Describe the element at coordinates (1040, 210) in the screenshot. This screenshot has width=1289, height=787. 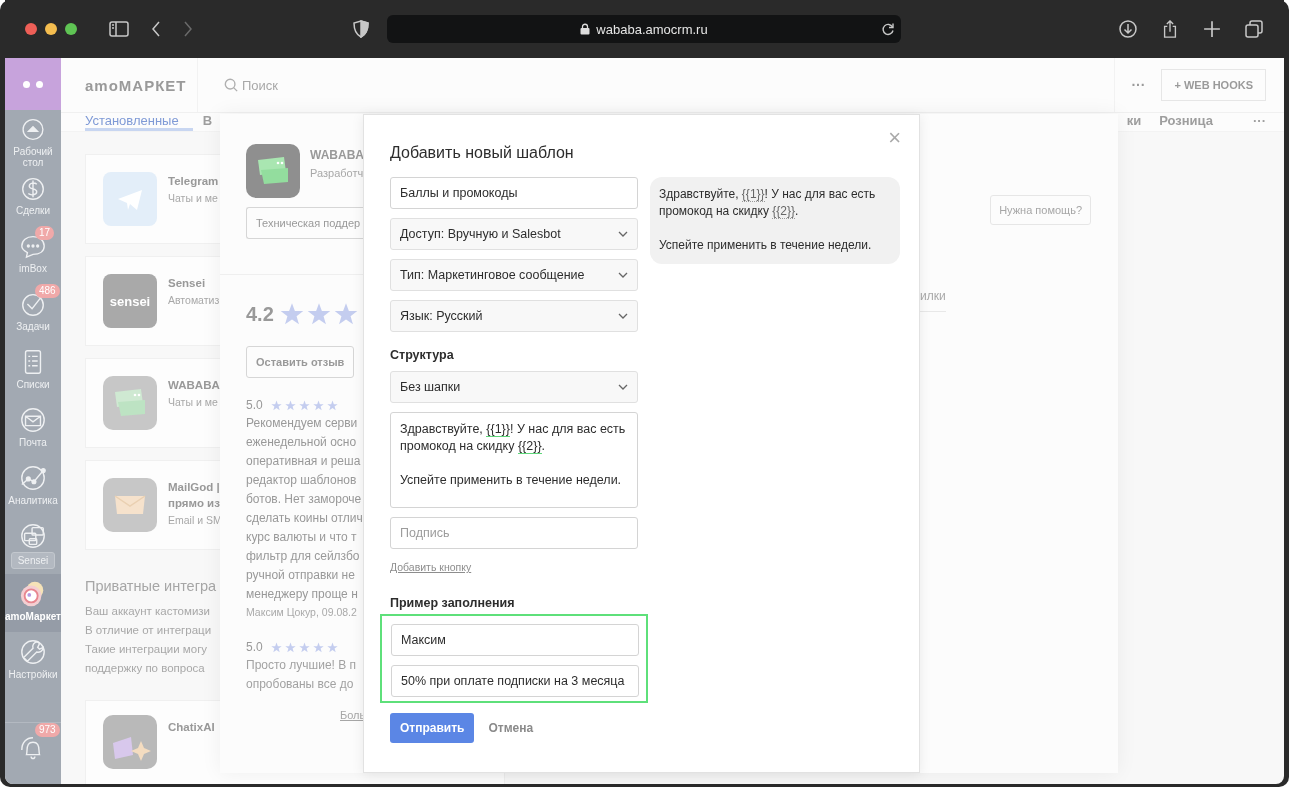
I see `help-button: Нужна помощь?` at that location.